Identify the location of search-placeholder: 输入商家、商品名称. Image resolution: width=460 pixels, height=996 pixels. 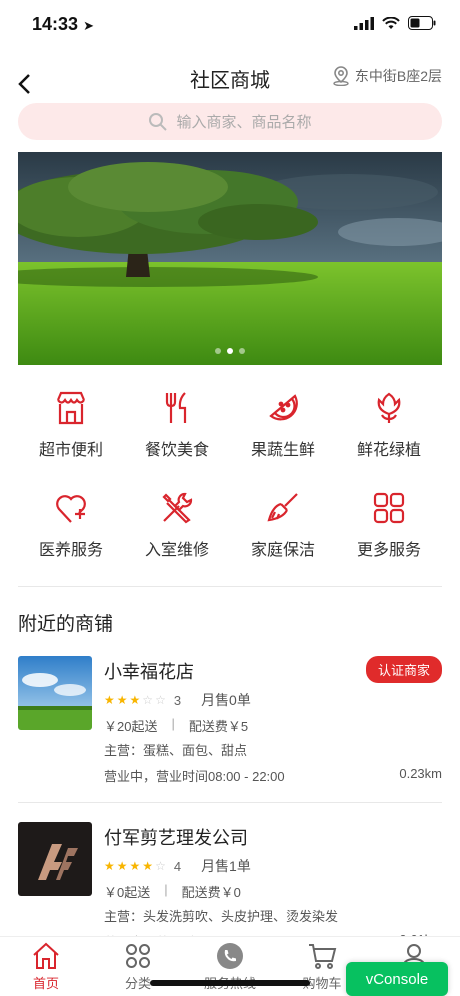
(244, 122).